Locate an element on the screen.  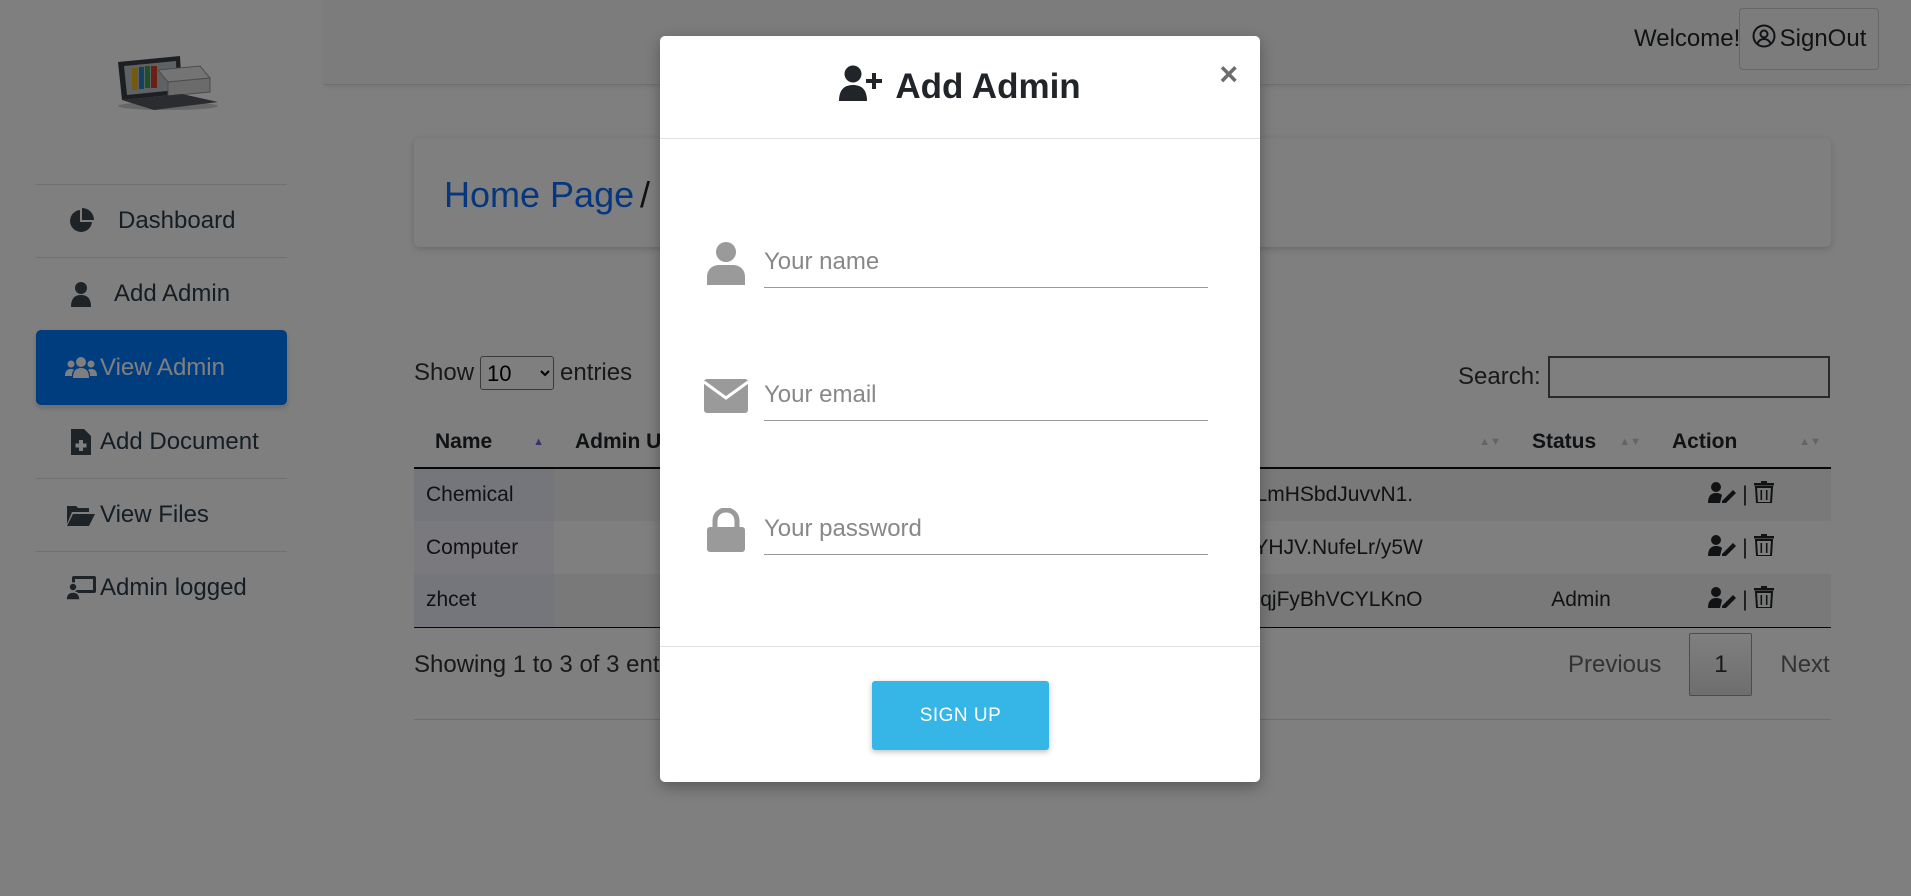
envelope-icon is located at coordinates (726, 396).